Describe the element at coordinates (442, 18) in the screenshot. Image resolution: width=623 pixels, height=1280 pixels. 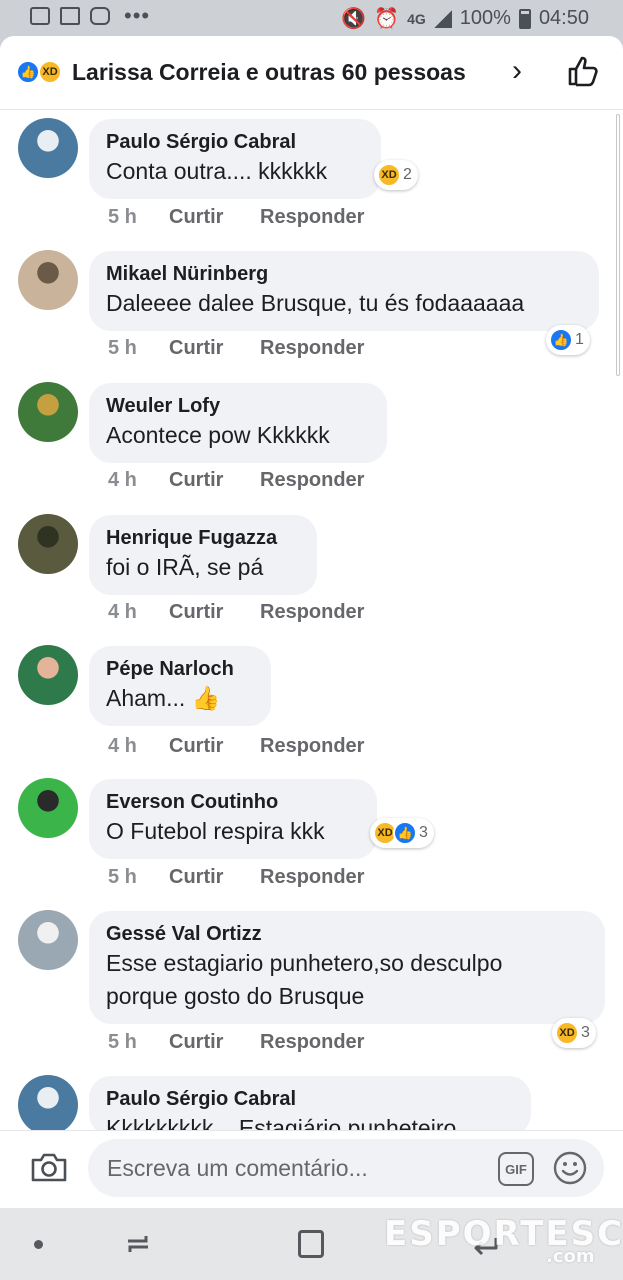
I see `signal-icon` at that location.